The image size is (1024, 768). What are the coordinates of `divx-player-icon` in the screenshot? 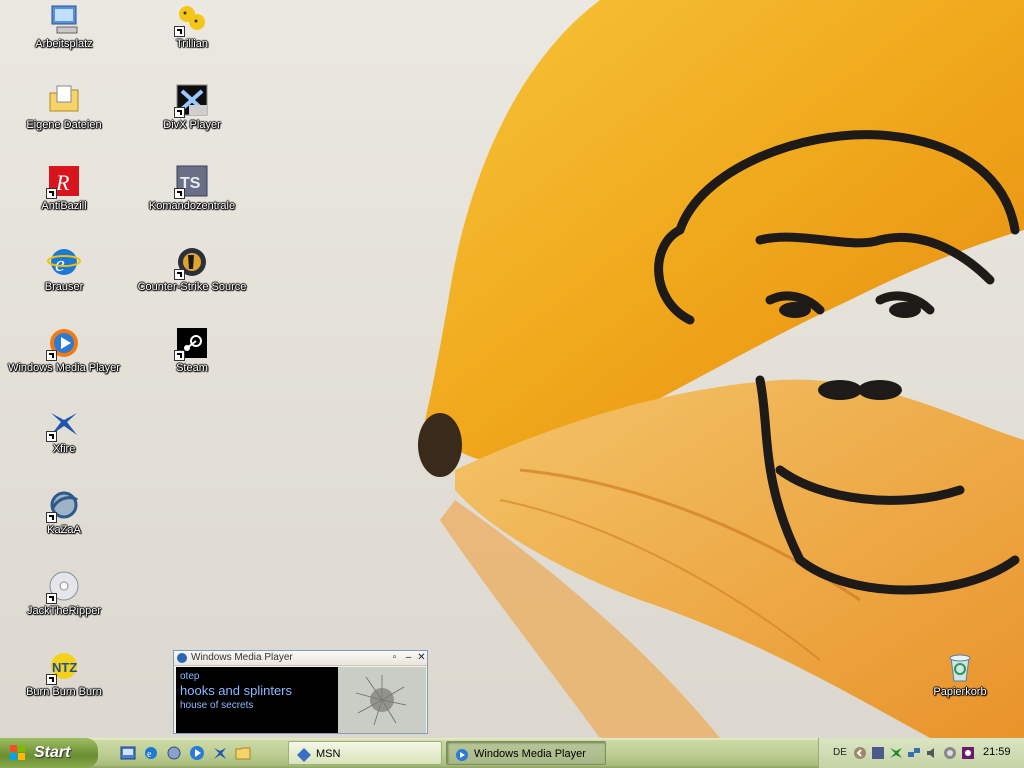 It's located at (191, 100).